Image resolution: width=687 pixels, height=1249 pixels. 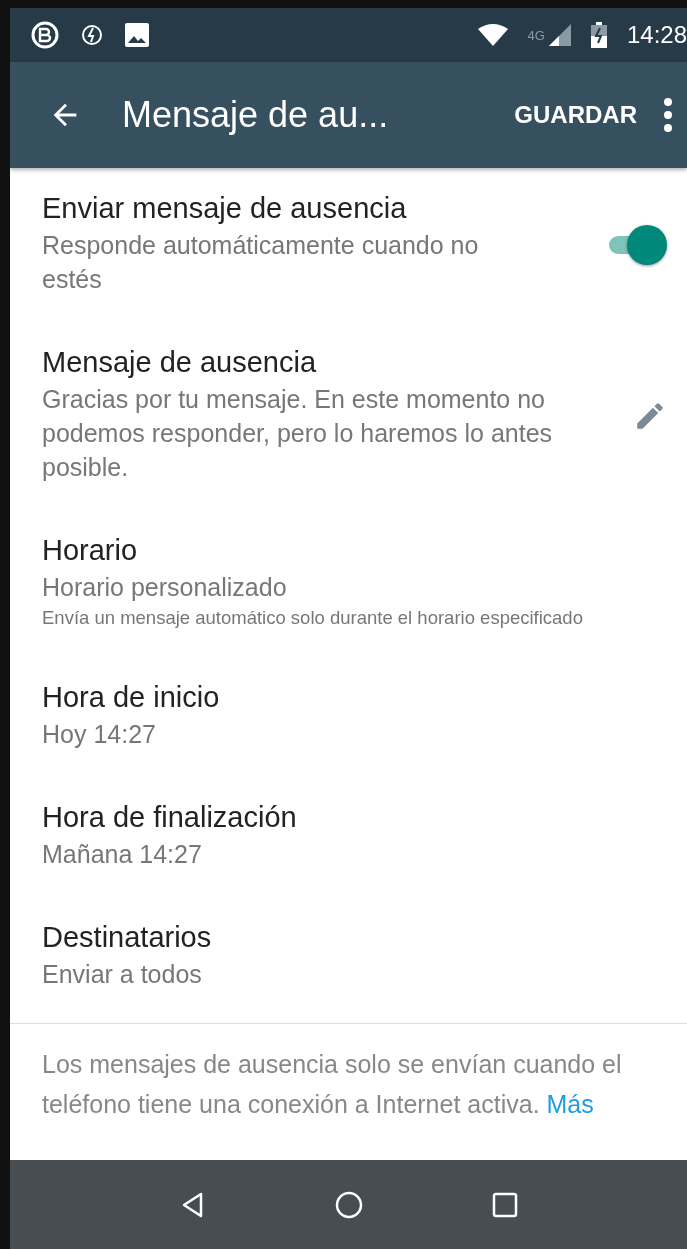 What do you see at coordinates (354, 817) in the screenshot?
I see `setting-title: Hora de finalización` at bounding box center [354, 817].